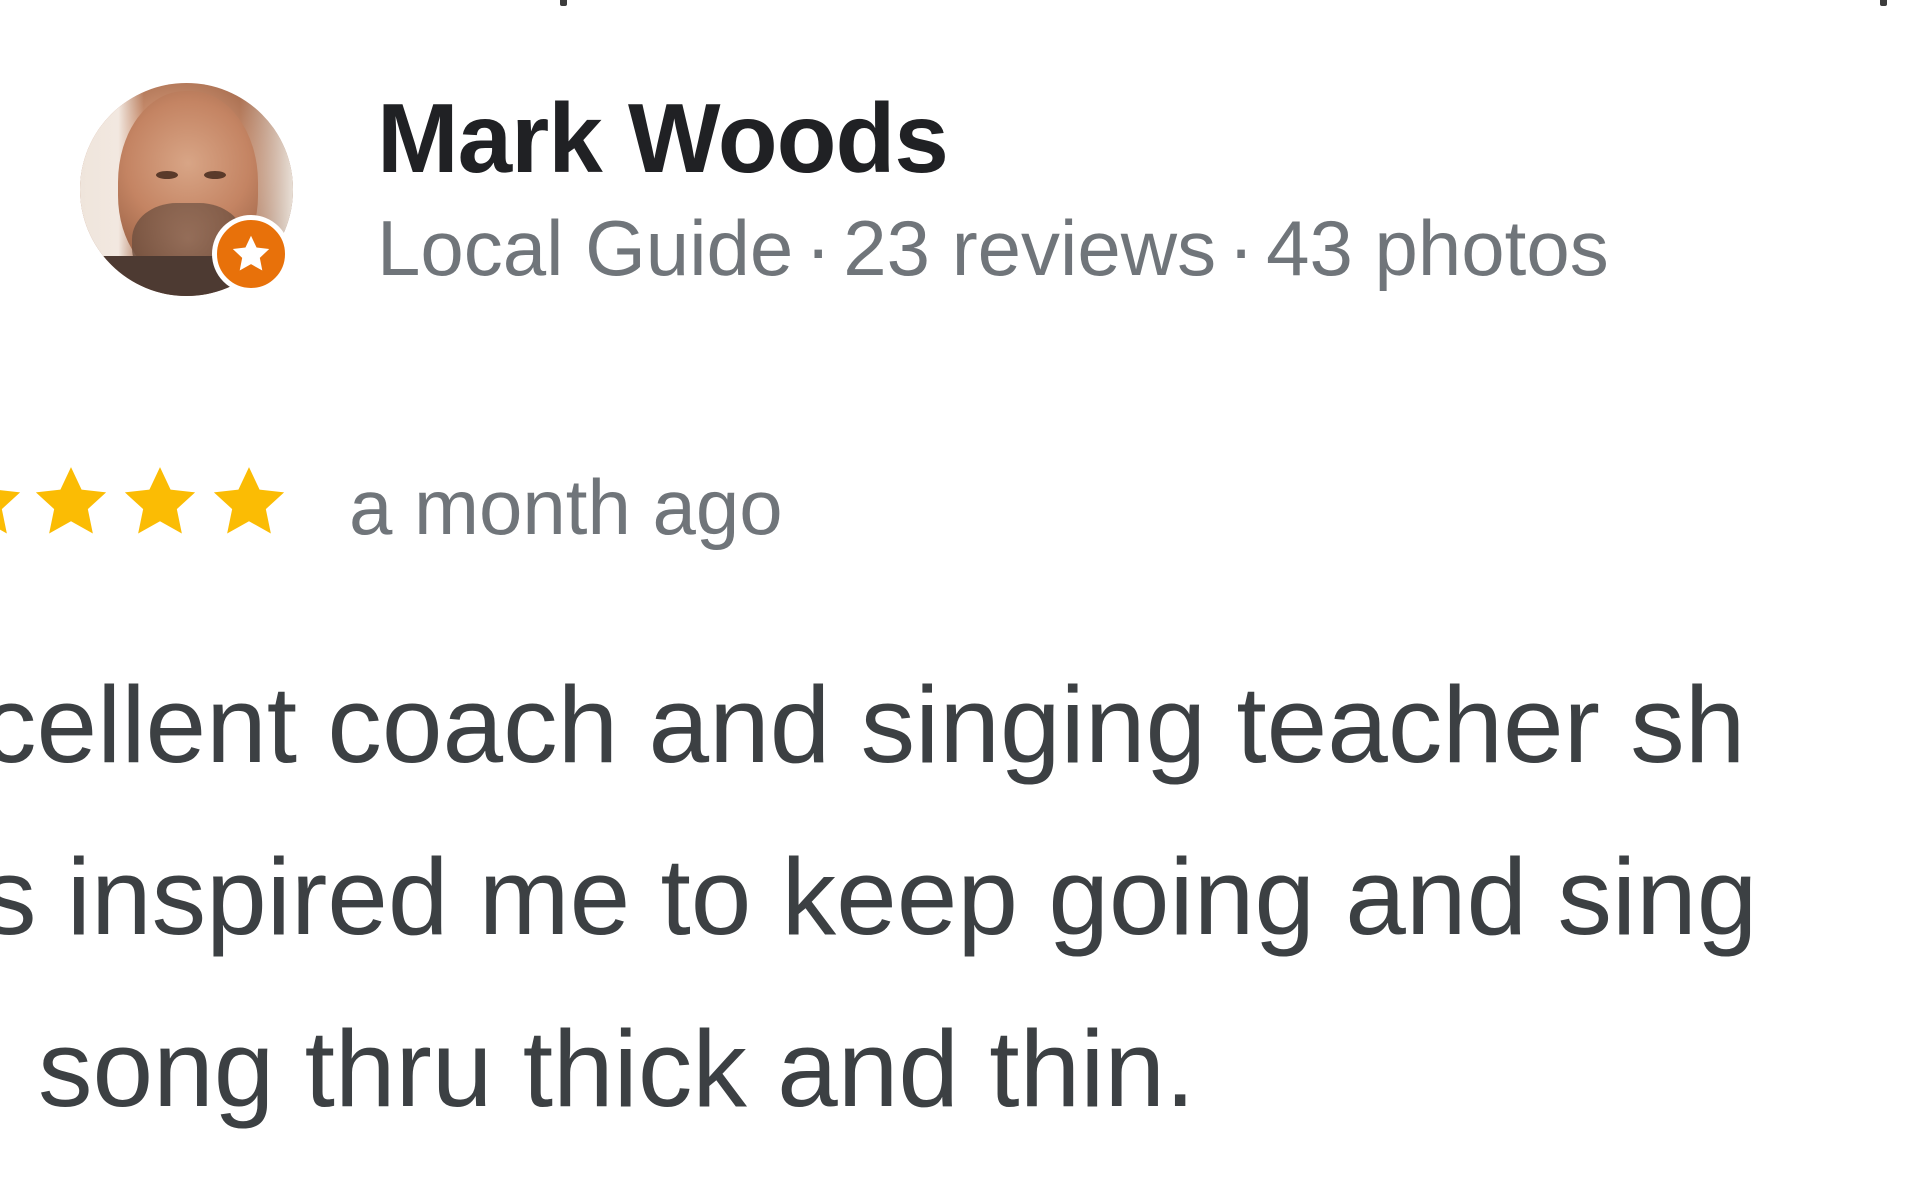 Image resolution: width=1920 pixels, height=1200 pixels. Describe the element at coordinates (1030, 248) in the screenshot. I see `review-count: 23 reviews` at that location.